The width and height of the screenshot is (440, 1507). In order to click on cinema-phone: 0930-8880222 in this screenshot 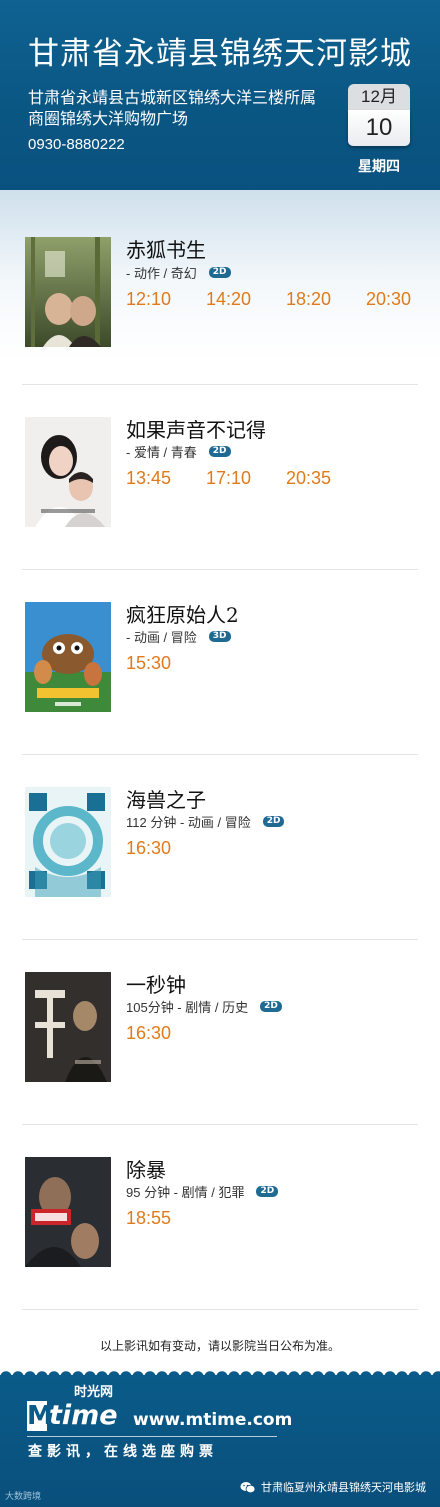, I will do `click(76, 144)`.